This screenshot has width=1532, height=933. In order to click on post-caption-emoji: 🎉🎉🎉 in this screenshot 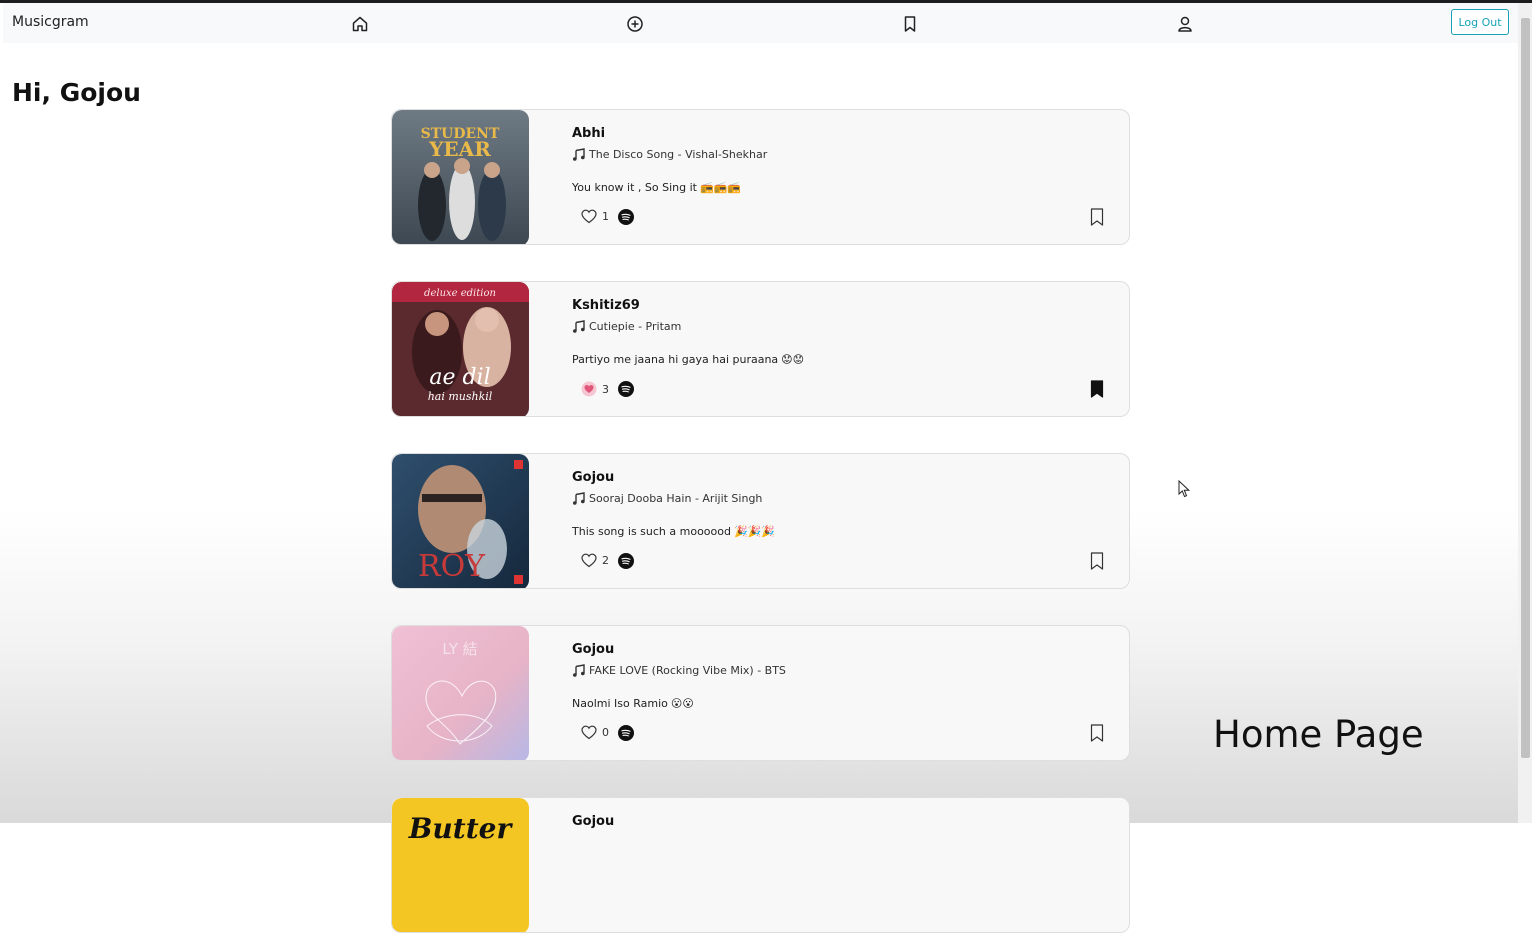, I will do `click(754, 531)`.